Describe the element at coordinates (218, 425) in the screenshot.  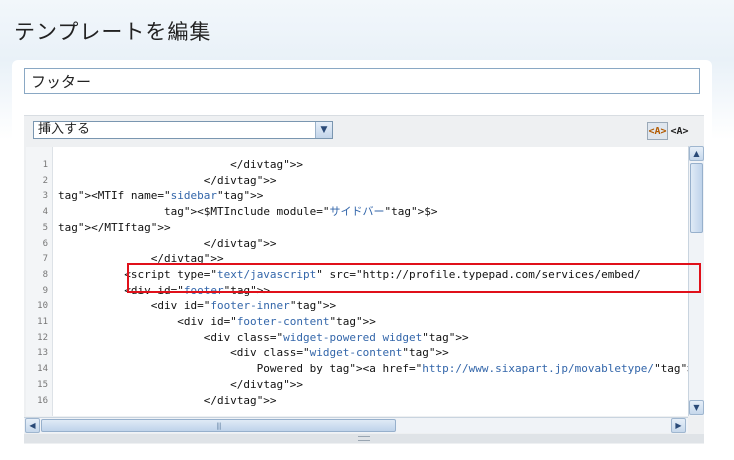
I see `horizontal-scroll-thumb: |||` at that location.